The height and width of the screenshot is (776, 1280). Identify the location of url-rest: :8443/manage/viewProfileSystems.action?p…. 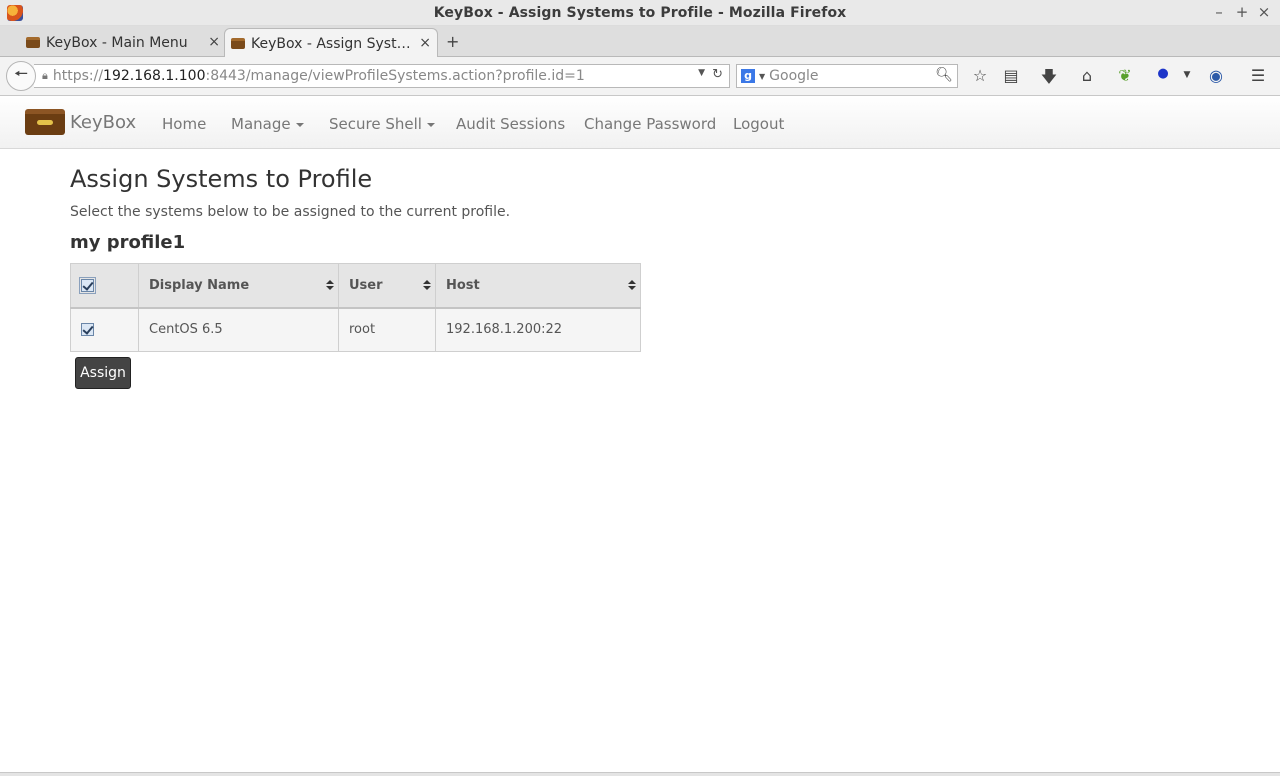
(395, 76).